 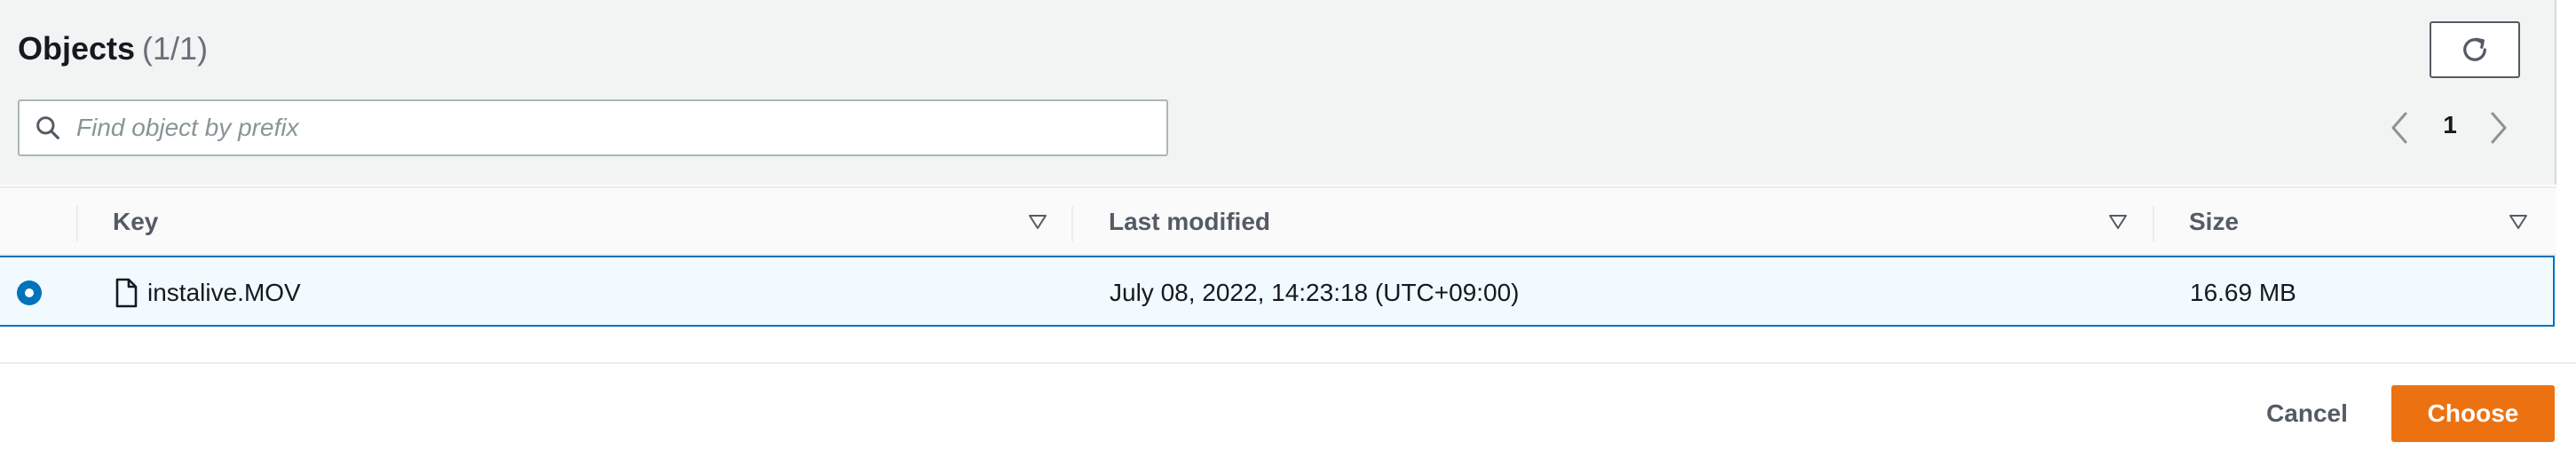 I want to click on column-header-last-modified: Last modified, so click(x=1189, y=222).